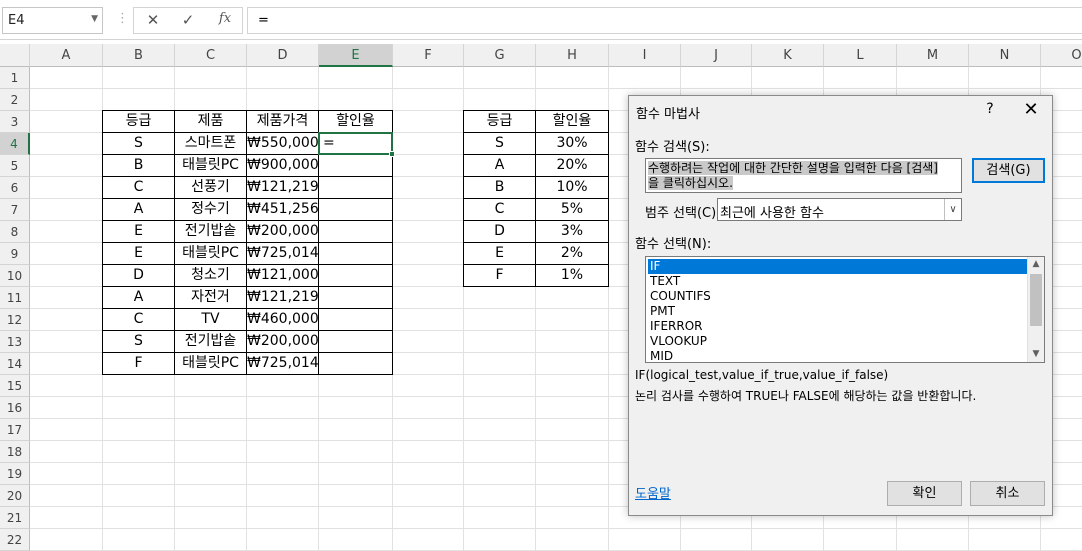 The width and height of the screenshot is (1082, 551). What do you see at coordinates (210, 143) in the screenshot?
I see `table1-cell: 스마트폰` at bounding box center [210, 143].